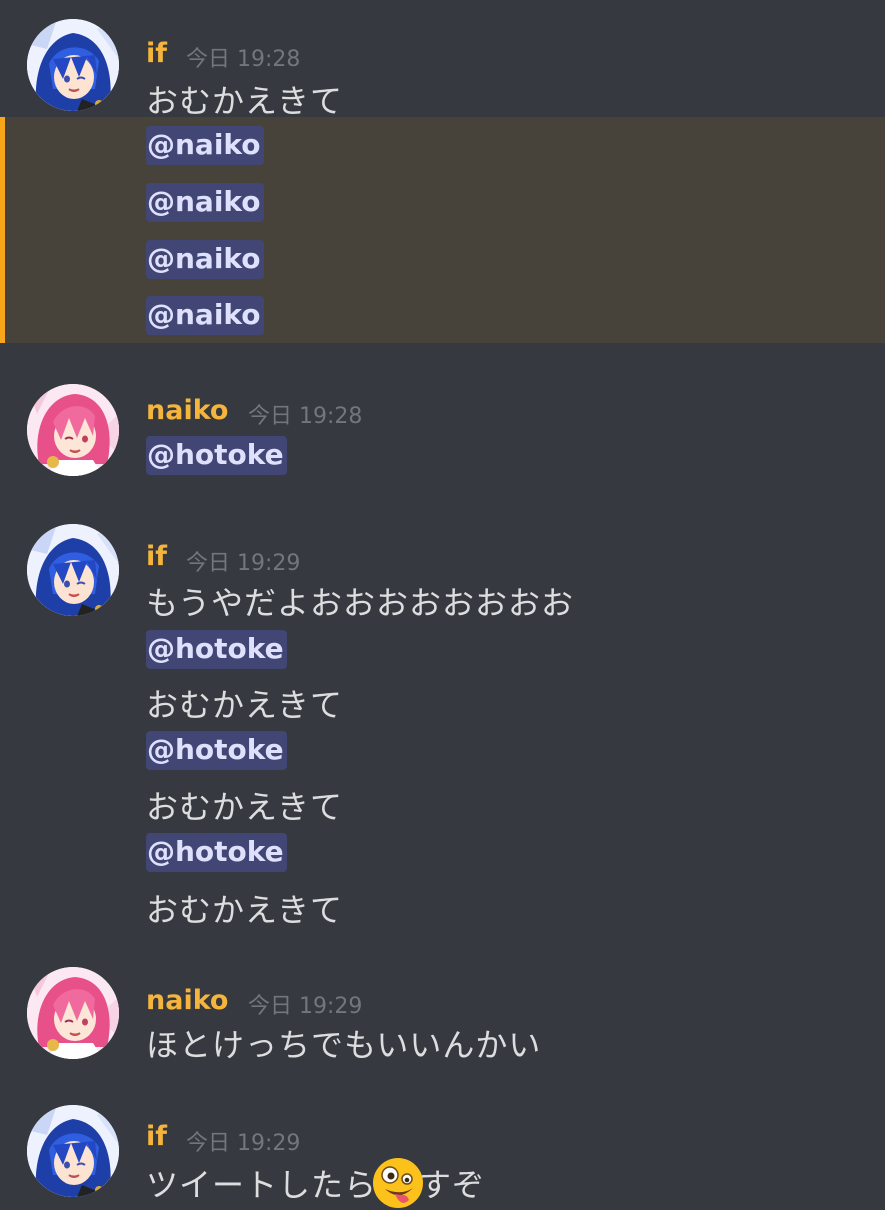 Image resolution: width=885 pixels, height=1210 pixels. What do you see at coordinates (262, 1185) in the screenshot?
I see `message-text-part: ツイートしたら` at bounding box center [262, 1185].